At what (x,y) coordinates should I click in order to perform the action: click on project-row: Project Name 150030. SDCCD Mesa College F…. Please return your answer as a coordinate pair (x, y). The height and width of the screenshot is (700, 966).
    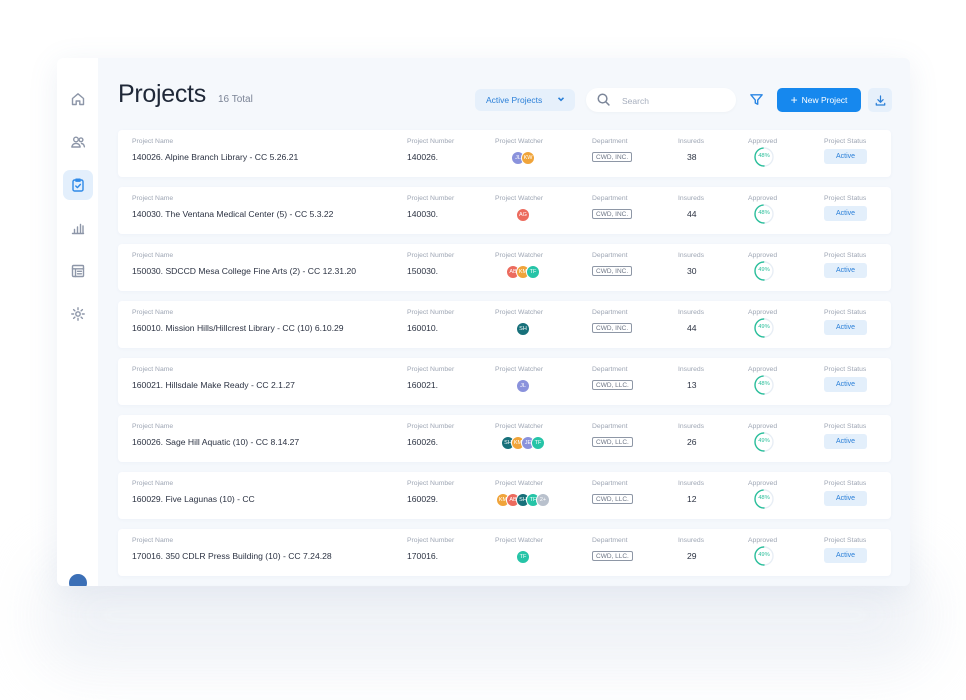
    Looking at the image, I should click on (504, 267).